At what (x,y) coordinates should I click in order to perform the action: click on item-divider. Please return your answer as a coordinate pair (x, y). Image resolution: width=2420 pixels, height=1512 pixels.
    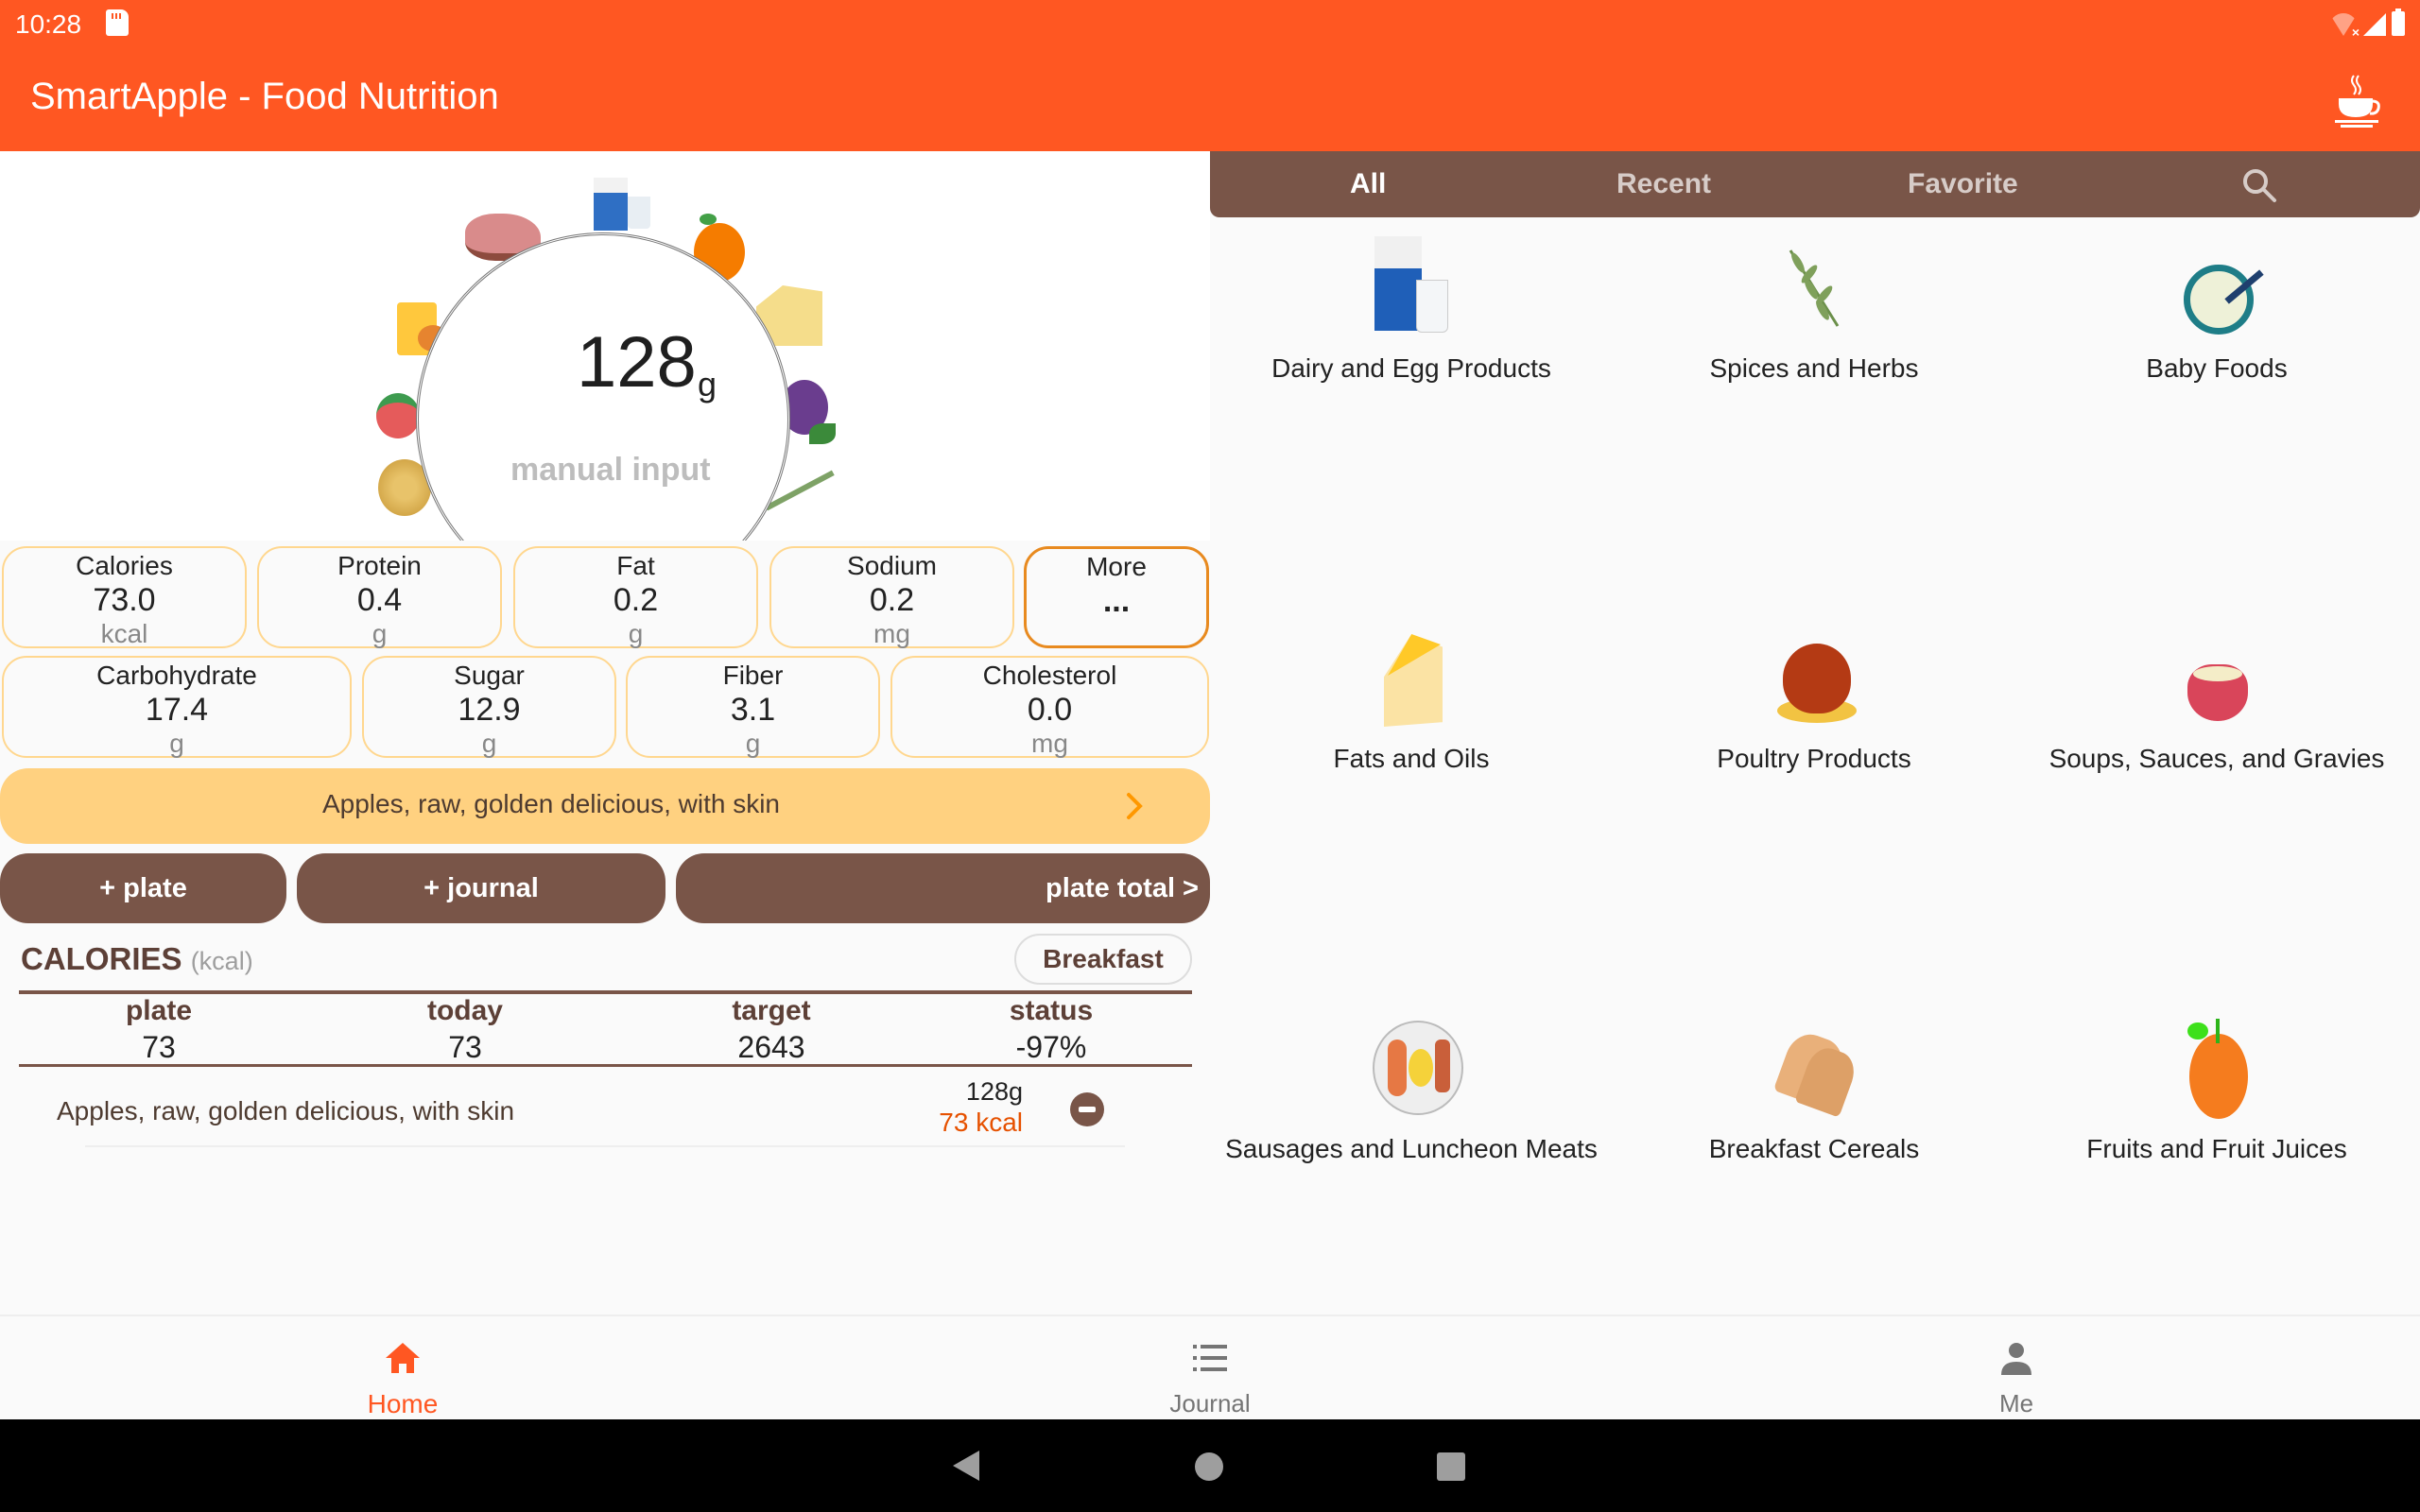
    Looking at the image, I should click on (605, 1146).